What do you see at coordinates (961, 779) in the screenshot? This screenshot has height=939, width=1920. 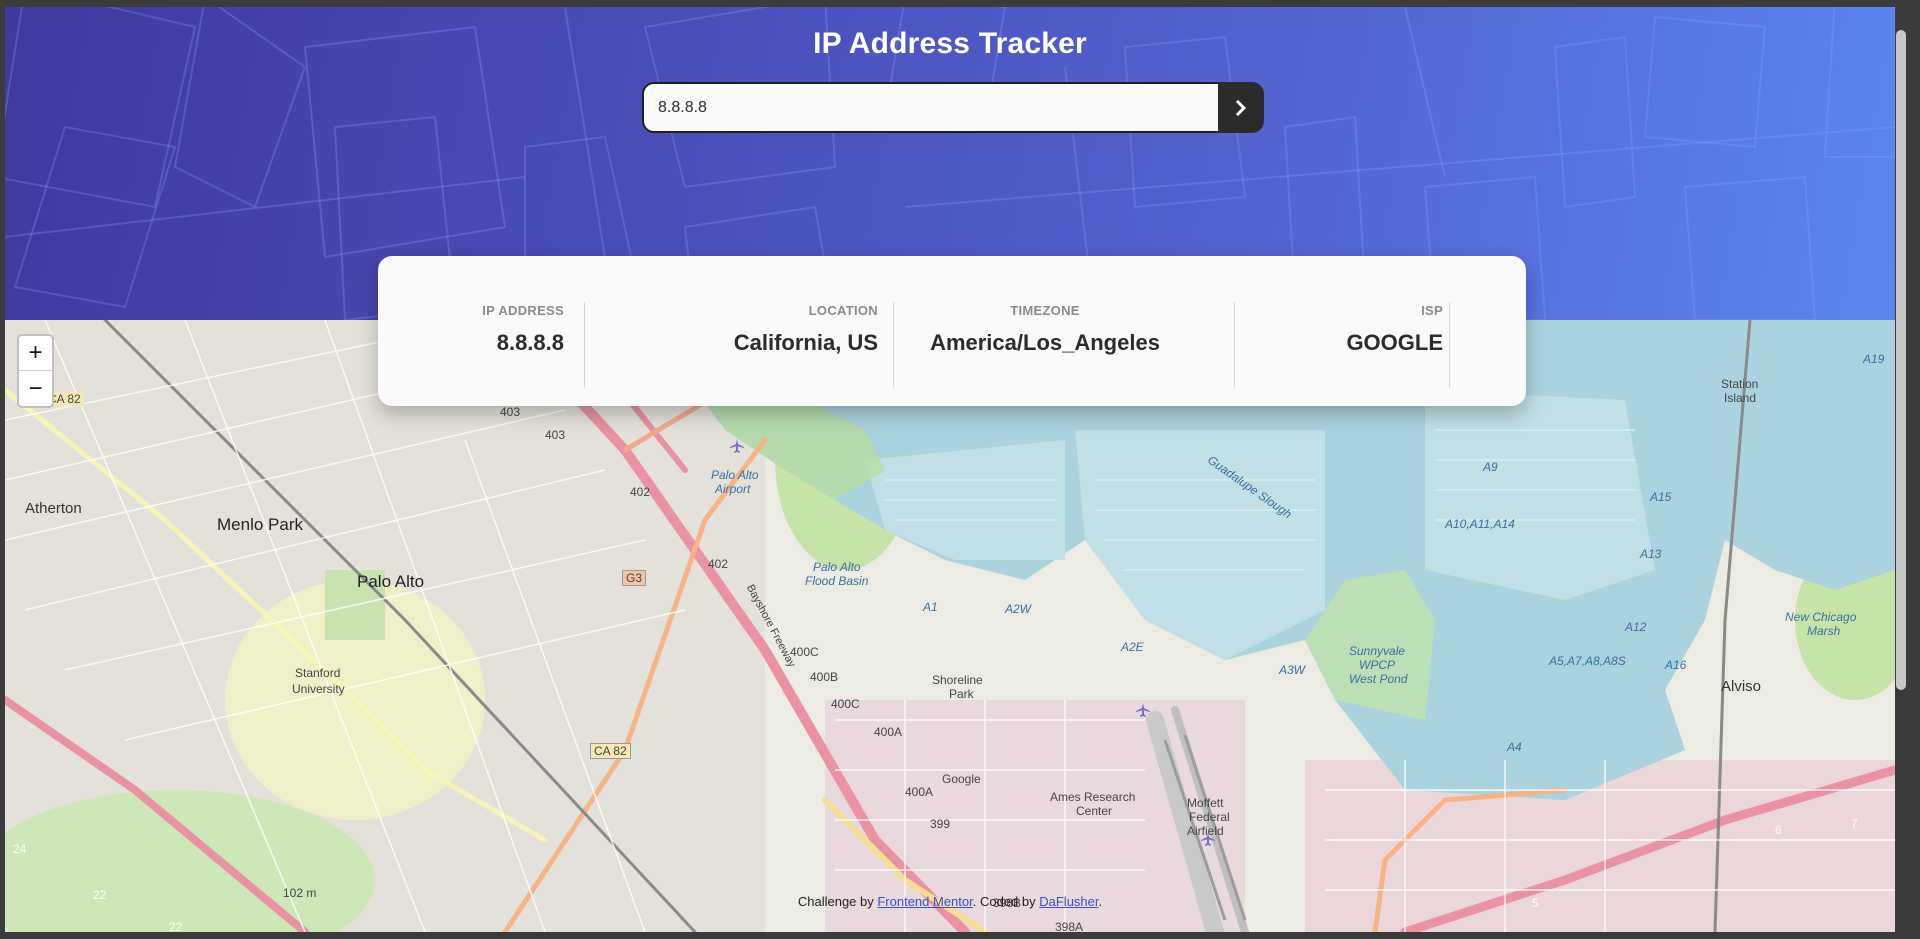 I see `map-label-google: Google` at bounding box center [961, 779].